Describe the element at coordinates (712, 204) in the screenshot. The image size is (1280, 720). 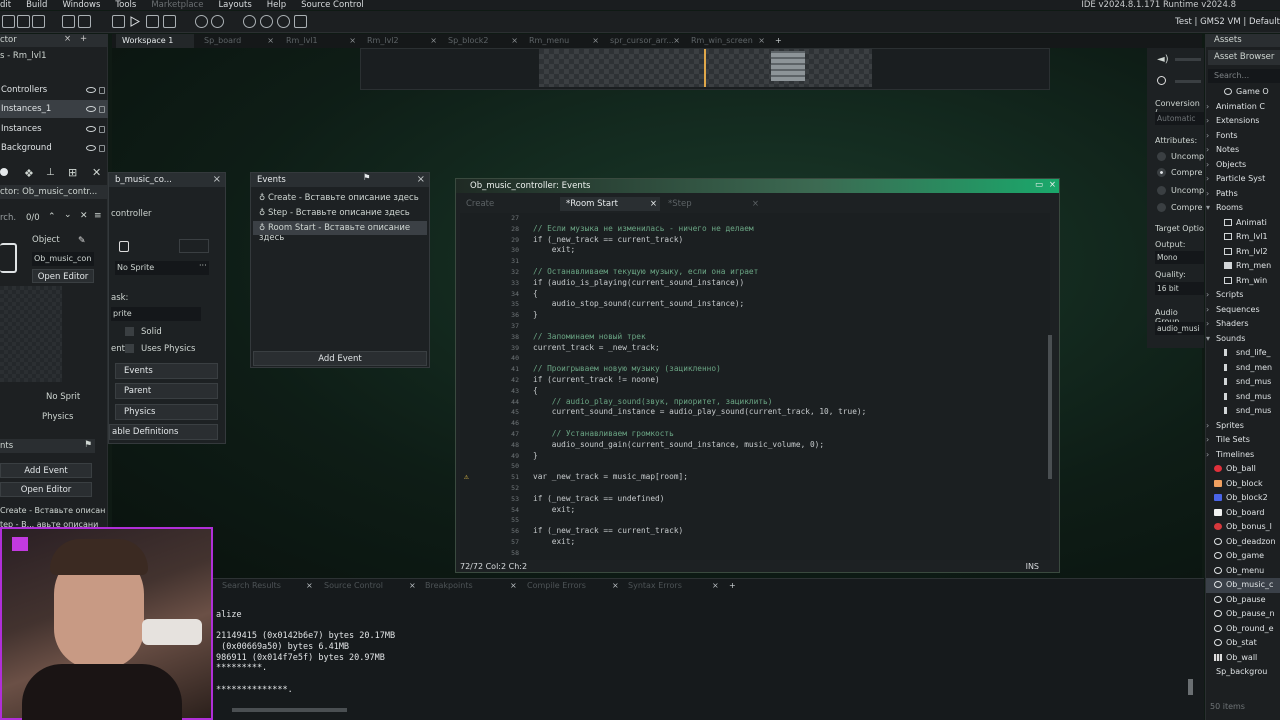
I see `tab-step: *Step ×` at that location.